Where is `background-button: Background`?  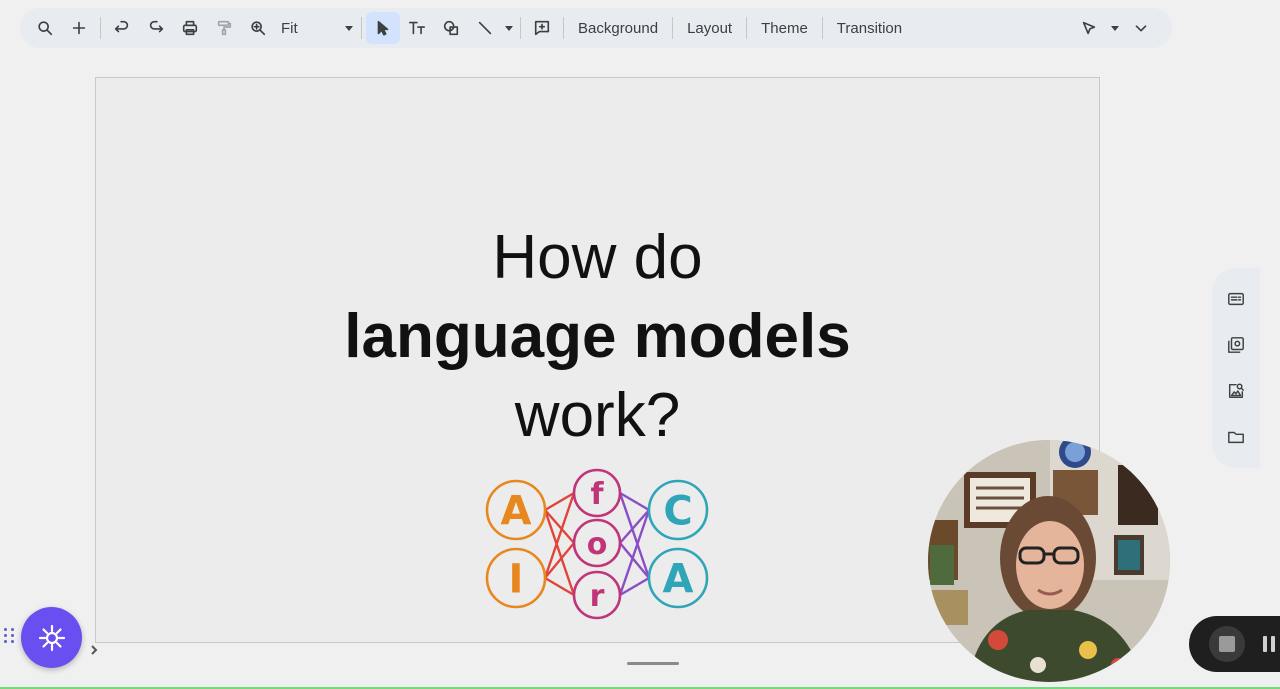 background-button: Background is located at coordinates (618, 28).